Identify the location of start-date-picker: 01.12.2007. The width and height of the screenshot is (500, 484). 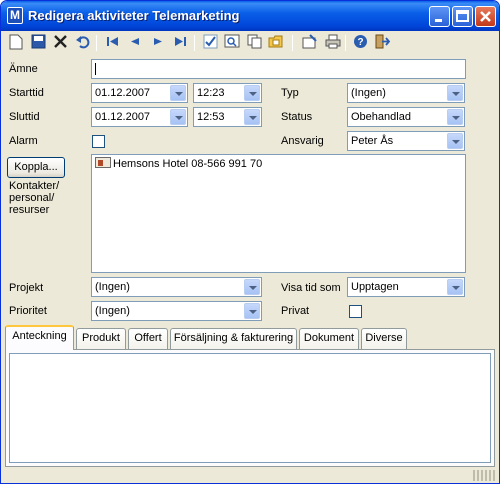
(139, 93).